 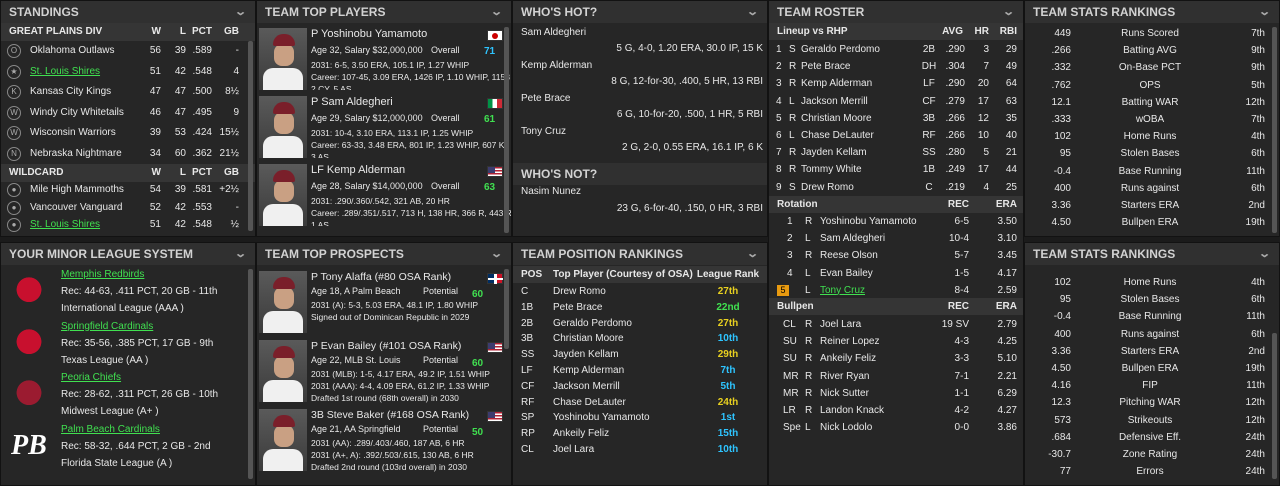 I want to click on position-rank-row: 1B Pete Brace 22nd, so click(x=640, y=308).